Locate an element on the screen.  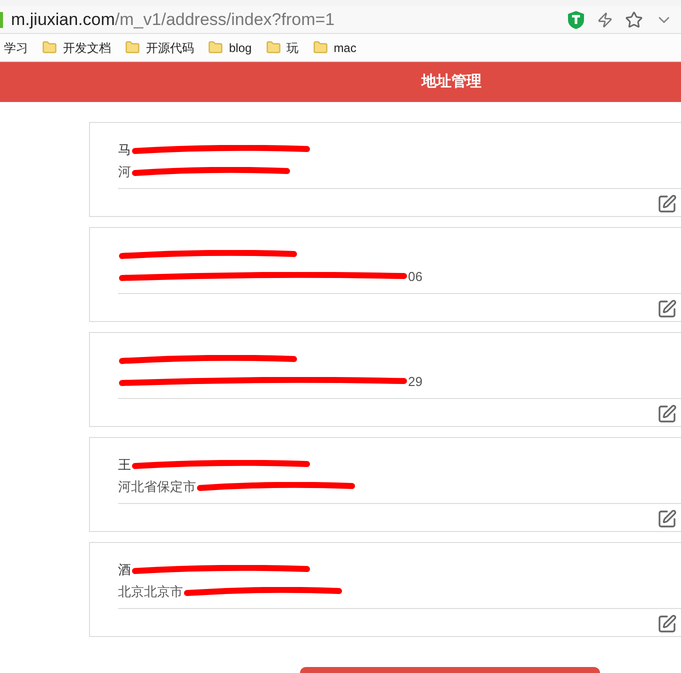
bookmark-link: 开源代码 is located at coordinates (170, 47).